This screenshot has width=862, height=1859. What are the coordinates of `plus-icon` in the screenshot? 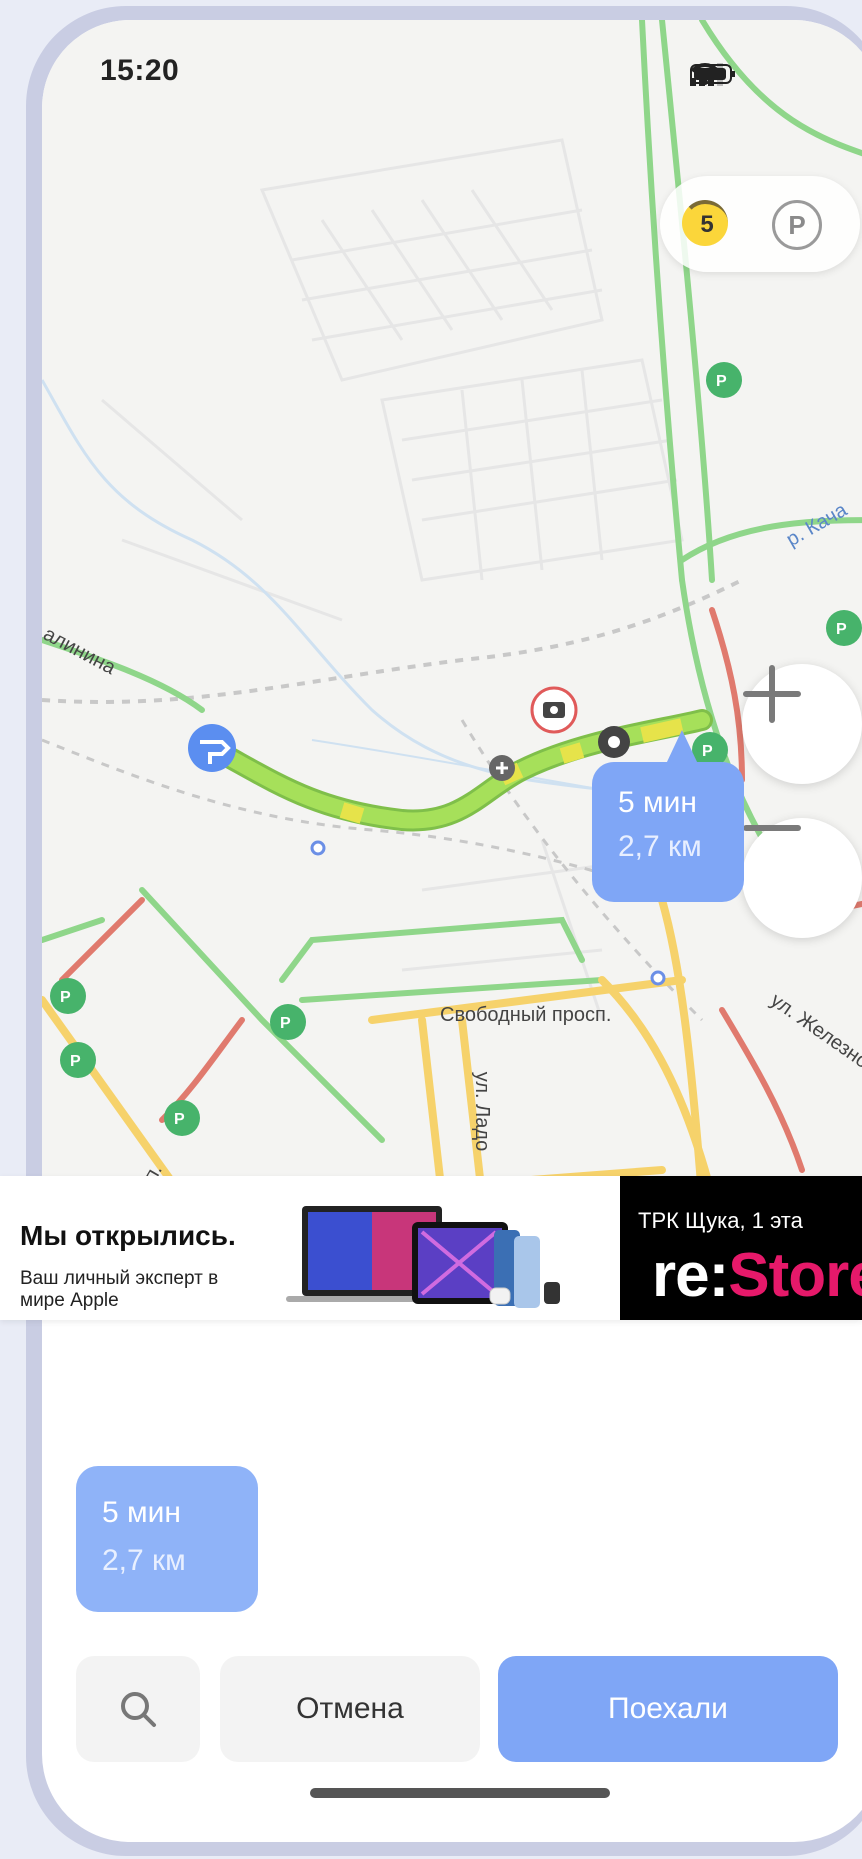 It's located at (772, 694).